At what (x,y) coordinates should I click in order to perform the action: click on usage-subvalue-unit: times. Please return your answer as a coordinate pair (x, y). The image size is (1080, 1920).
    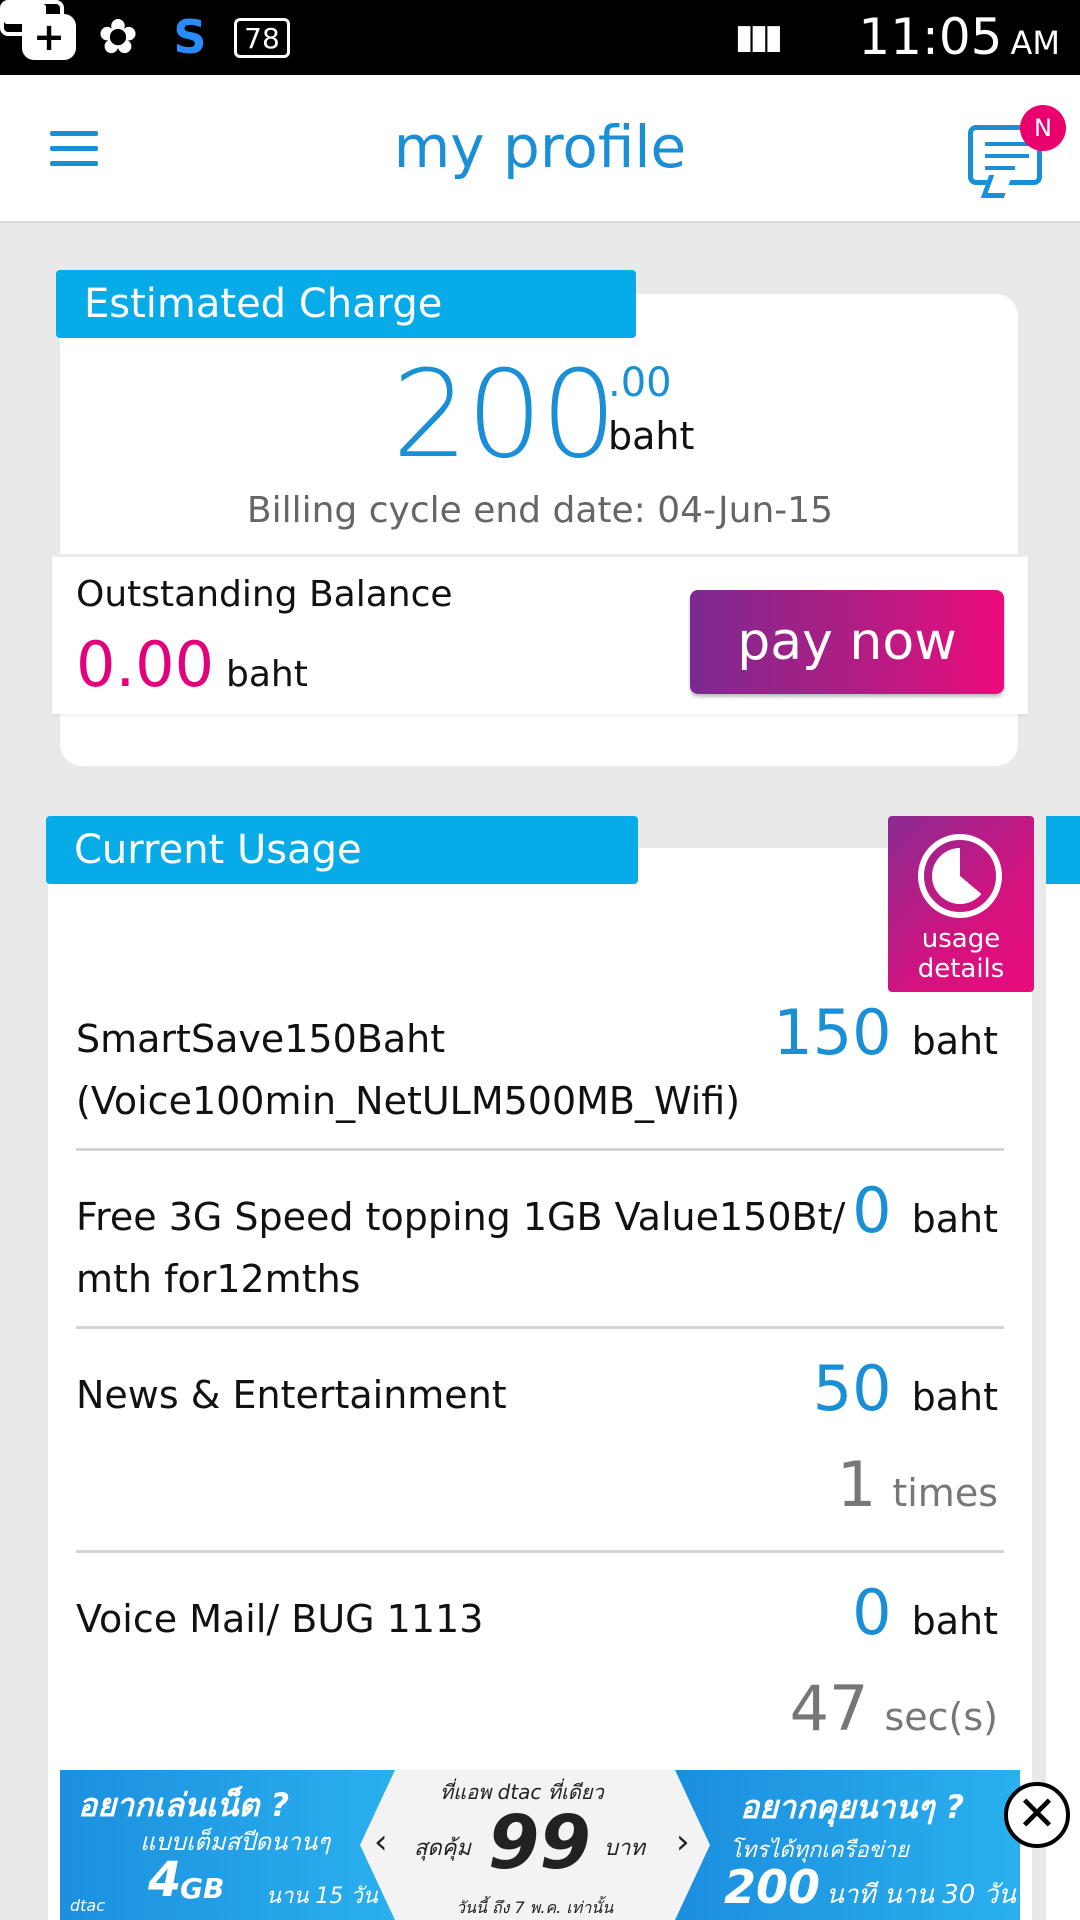
    Looking at the image, I should click on (945, 1493).